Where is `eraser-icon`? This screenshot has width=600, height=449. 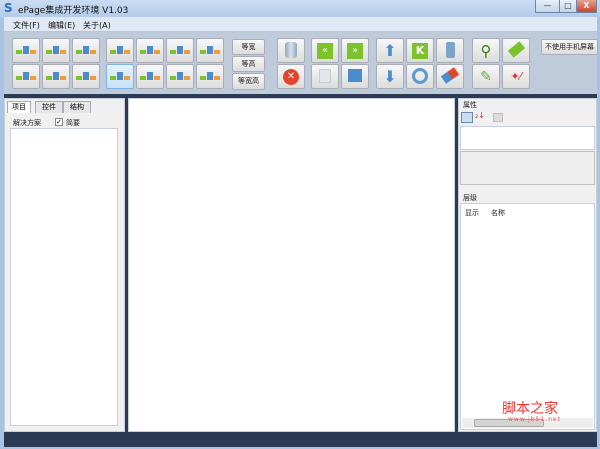 eraser-icon is located at coordinates (450, 75).